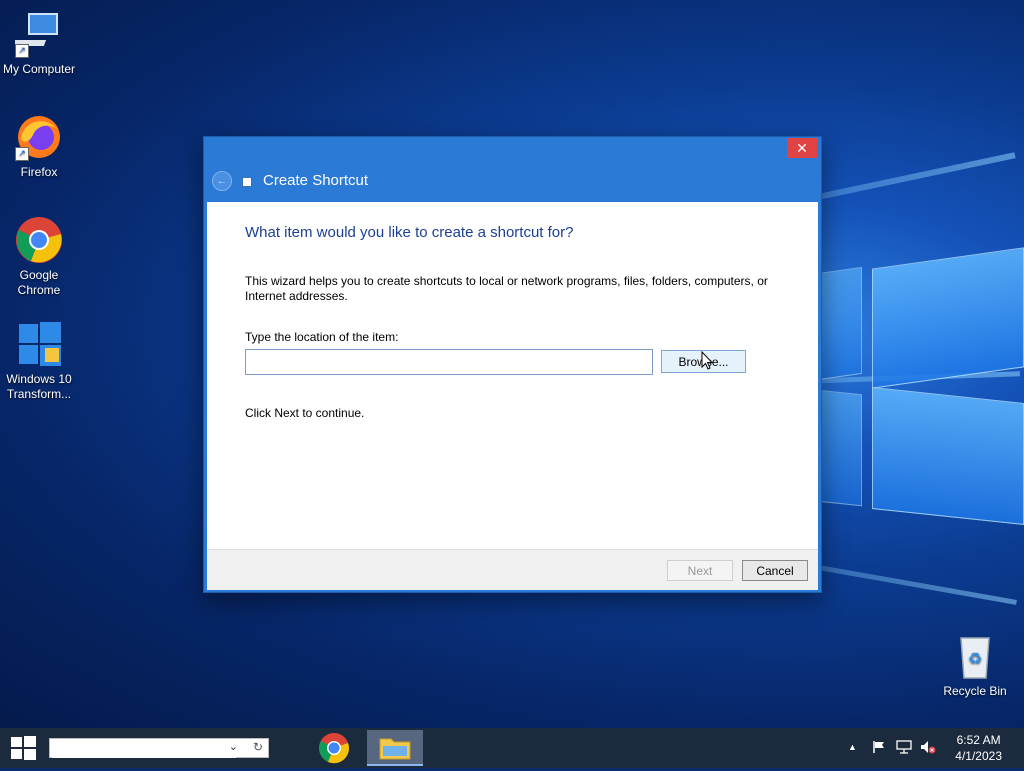  Describe the element at coordinates (512, 569) in the screenshot. I see `dialog-footer: Next Cancel` at that location.